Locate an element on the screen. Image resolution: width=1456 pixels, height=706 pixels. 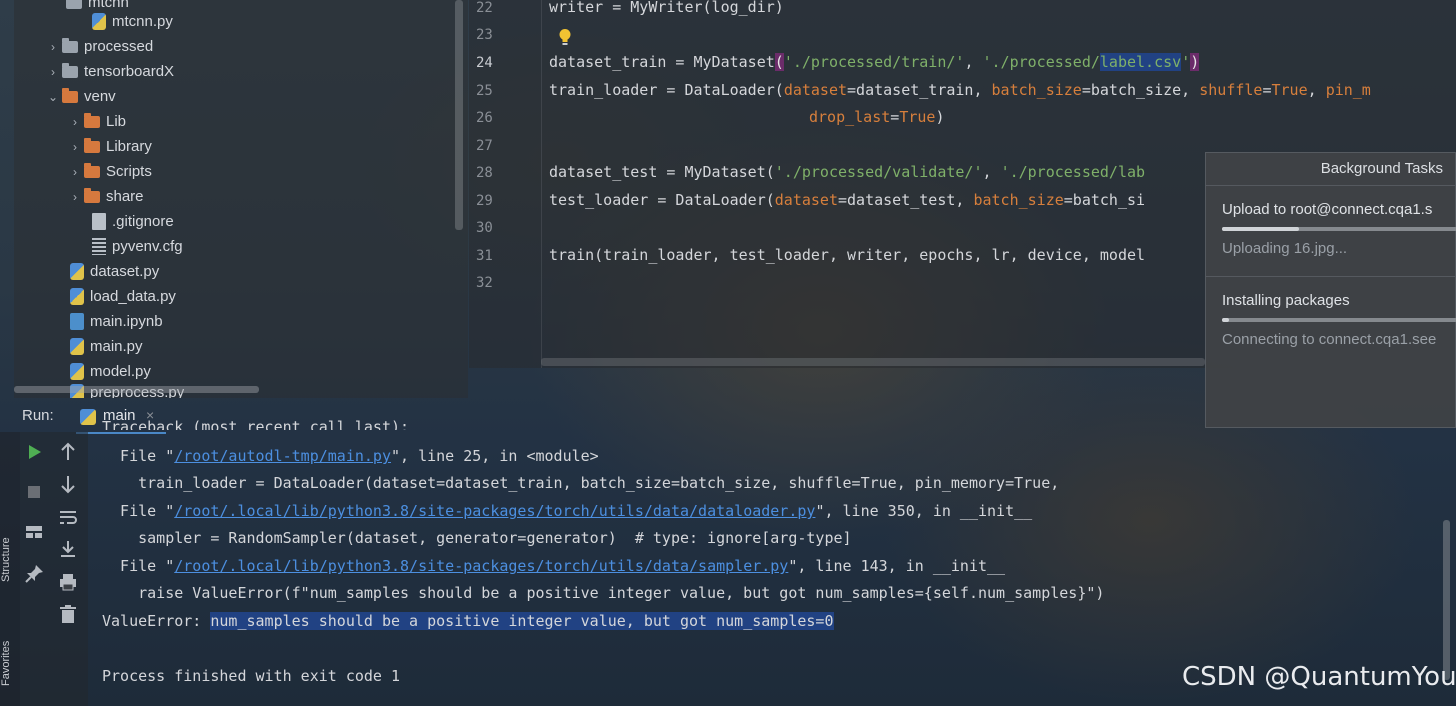
exit-status-line: Process finished with exit code 1 is located at coordinates (251, 676).